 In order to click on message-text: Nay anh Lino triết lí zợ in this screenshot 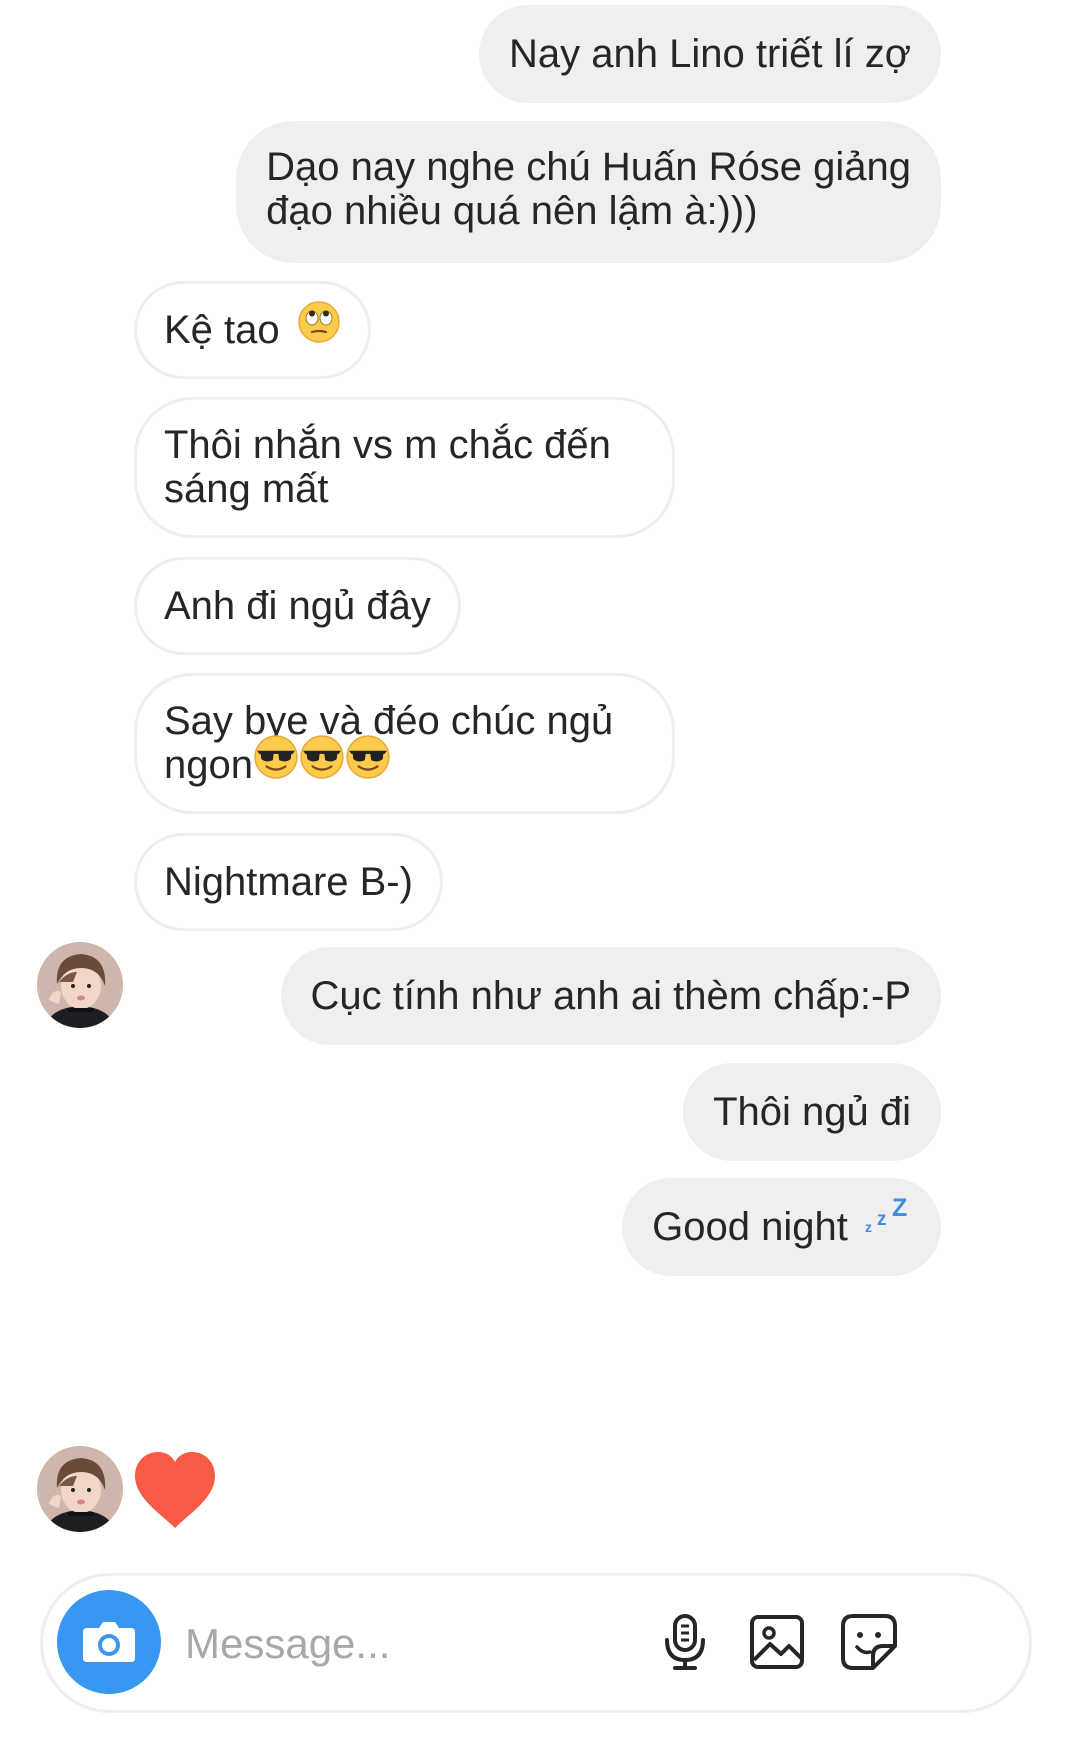, I will do `click(710, 54)`.